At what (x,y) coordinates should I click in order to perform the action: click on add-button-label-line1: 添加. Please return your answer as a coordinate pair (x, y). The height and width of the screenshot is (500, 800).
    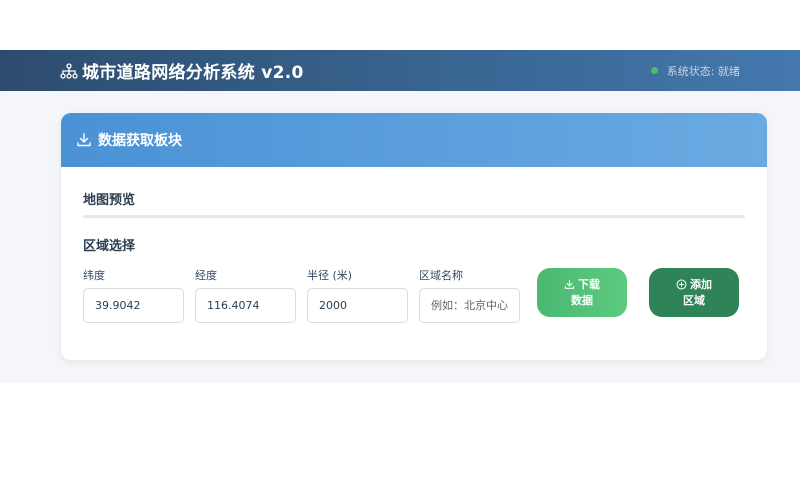
    Looking at the image, I should click on (701, 284).